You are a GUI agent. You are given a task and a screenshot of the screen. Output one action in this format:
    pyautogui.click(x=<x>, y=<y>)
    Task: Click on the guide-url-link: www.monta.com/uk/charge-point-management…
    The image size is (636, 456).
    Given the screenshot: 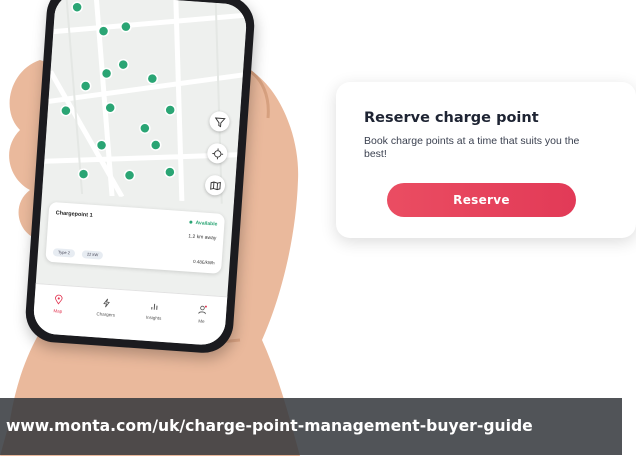 What is the action you would take?
    pyautogui.click(x=269, y=426)
    